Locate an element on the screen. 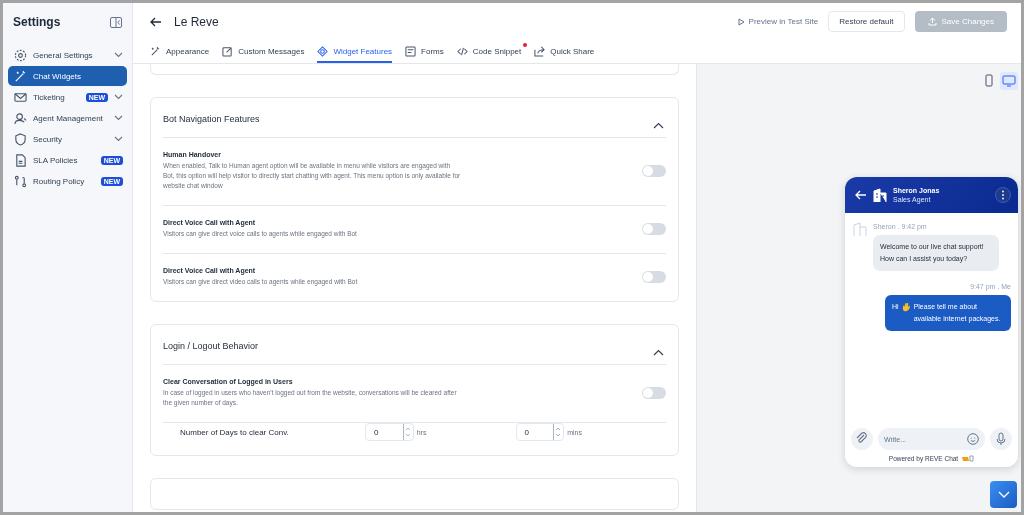 The height and width of the screenshot is (515, 1024). microphone-icon is located at coordinates (1001, 439).